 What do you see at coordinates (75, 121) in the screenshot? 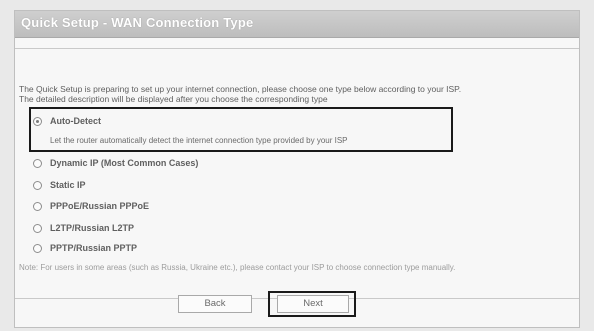
I see `option-label-auto-detect: Auto-Detect` at bounding box center [75, 121].